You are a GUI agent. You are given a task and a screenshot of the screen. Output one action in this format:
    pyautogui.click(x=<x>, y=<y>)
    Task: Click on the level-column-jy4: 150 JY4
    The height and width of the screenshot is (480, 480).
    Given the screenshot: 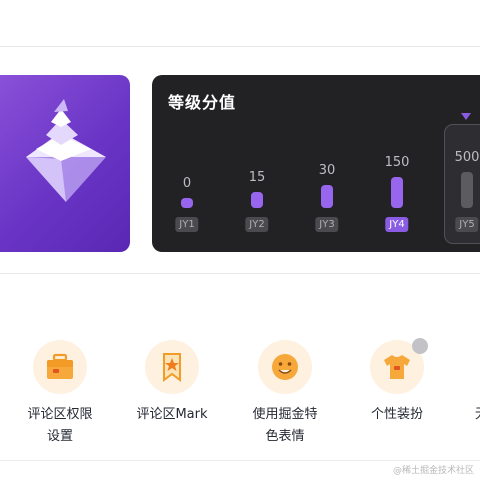 What is the action you would take?
    pyautogui.click(x=397, y=163)
    